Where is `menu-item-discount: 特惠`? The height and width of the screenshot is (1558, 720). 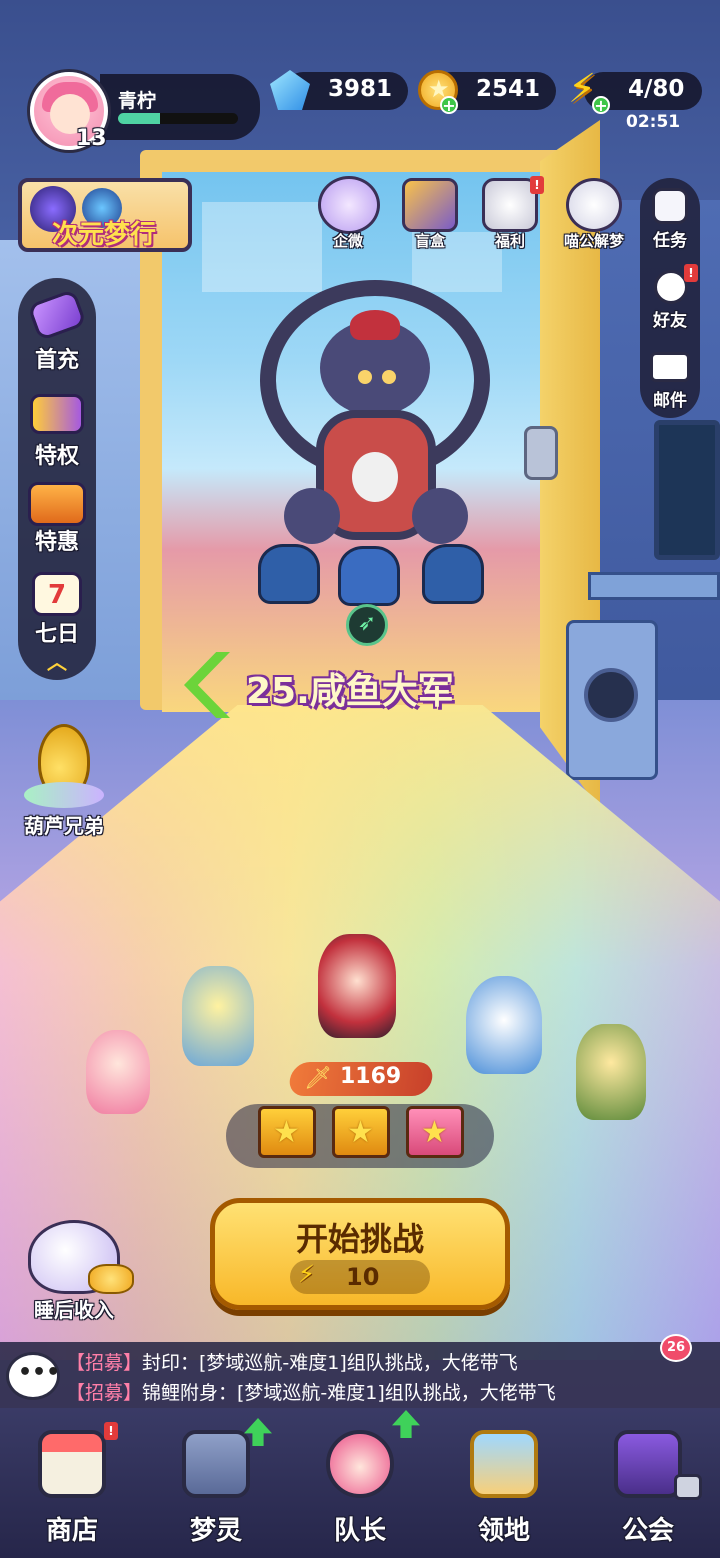
menu-item-discount: 特惠 is located at coordinates (57, 519).